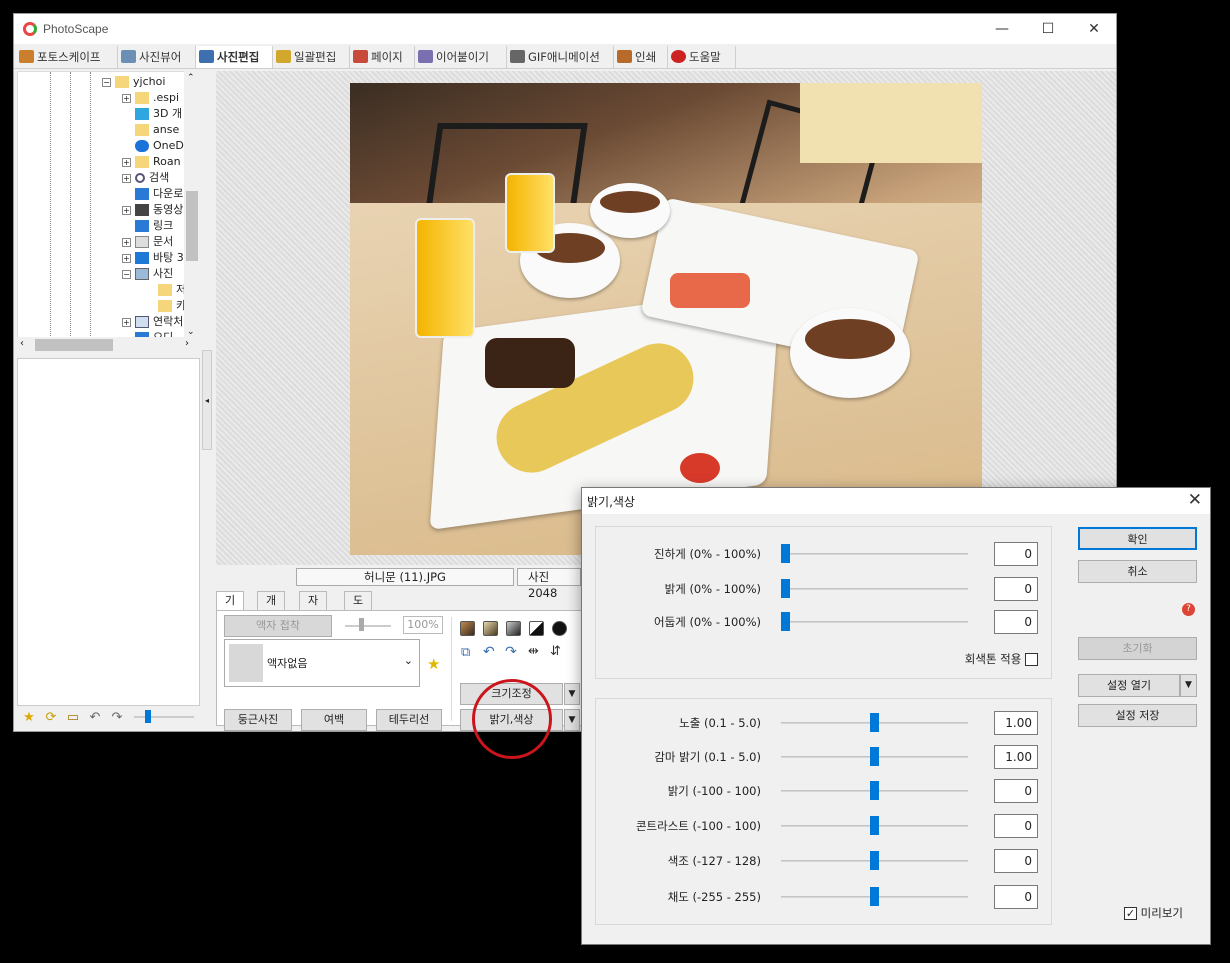  Describe the element at coordinates (361, 624) in the screenshot. I see `frame-zoom-thumb` at that location.